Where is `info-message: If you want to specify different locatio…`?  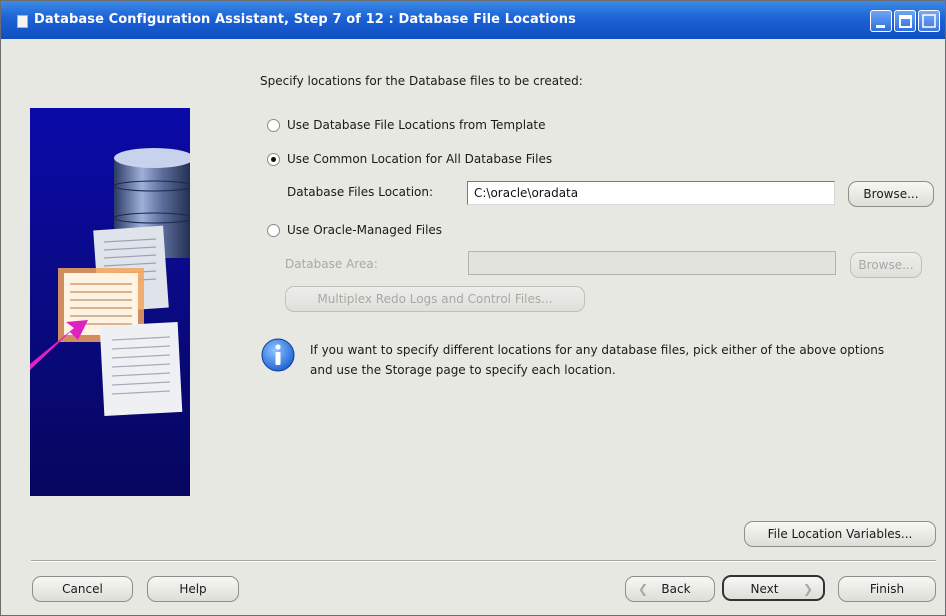 info-message: If you want to specify different locatio… is located at coordinates (597, 360).